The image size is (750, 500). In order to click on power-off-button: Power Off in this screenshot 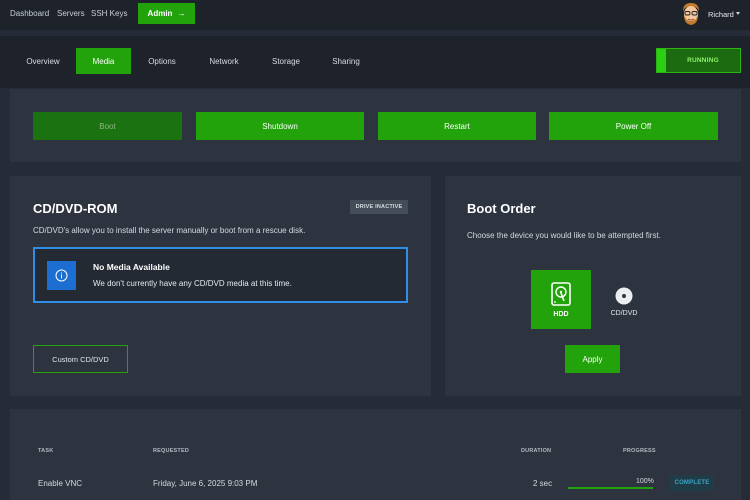, I will do `click(633, 126)`.